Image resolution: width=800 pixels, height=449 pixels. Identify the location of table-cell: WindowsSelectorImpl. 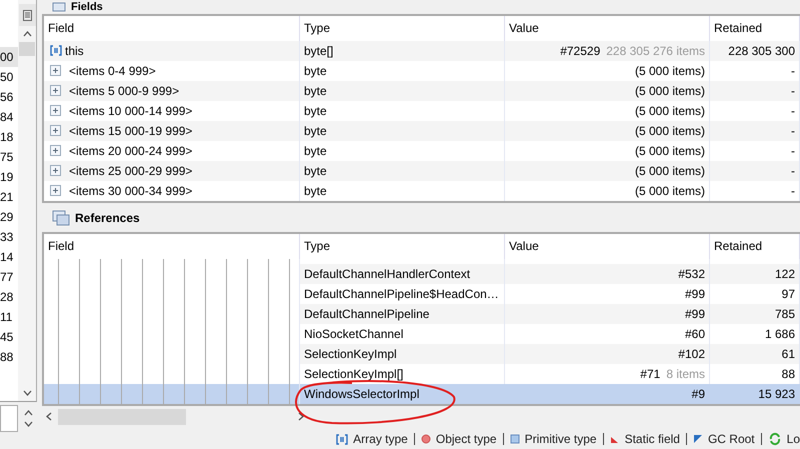
(402, 394).